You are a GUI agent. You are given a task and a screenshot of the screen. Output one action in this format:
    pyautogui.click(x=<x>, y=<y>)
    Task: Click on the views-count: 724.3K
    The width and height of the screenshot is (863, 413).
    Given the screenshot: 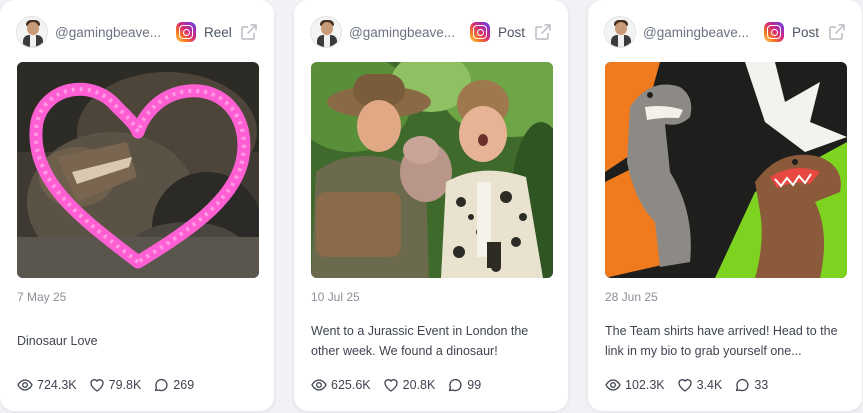 What is the action you would take?
    pyautogui.click(x=57, y=385)
    